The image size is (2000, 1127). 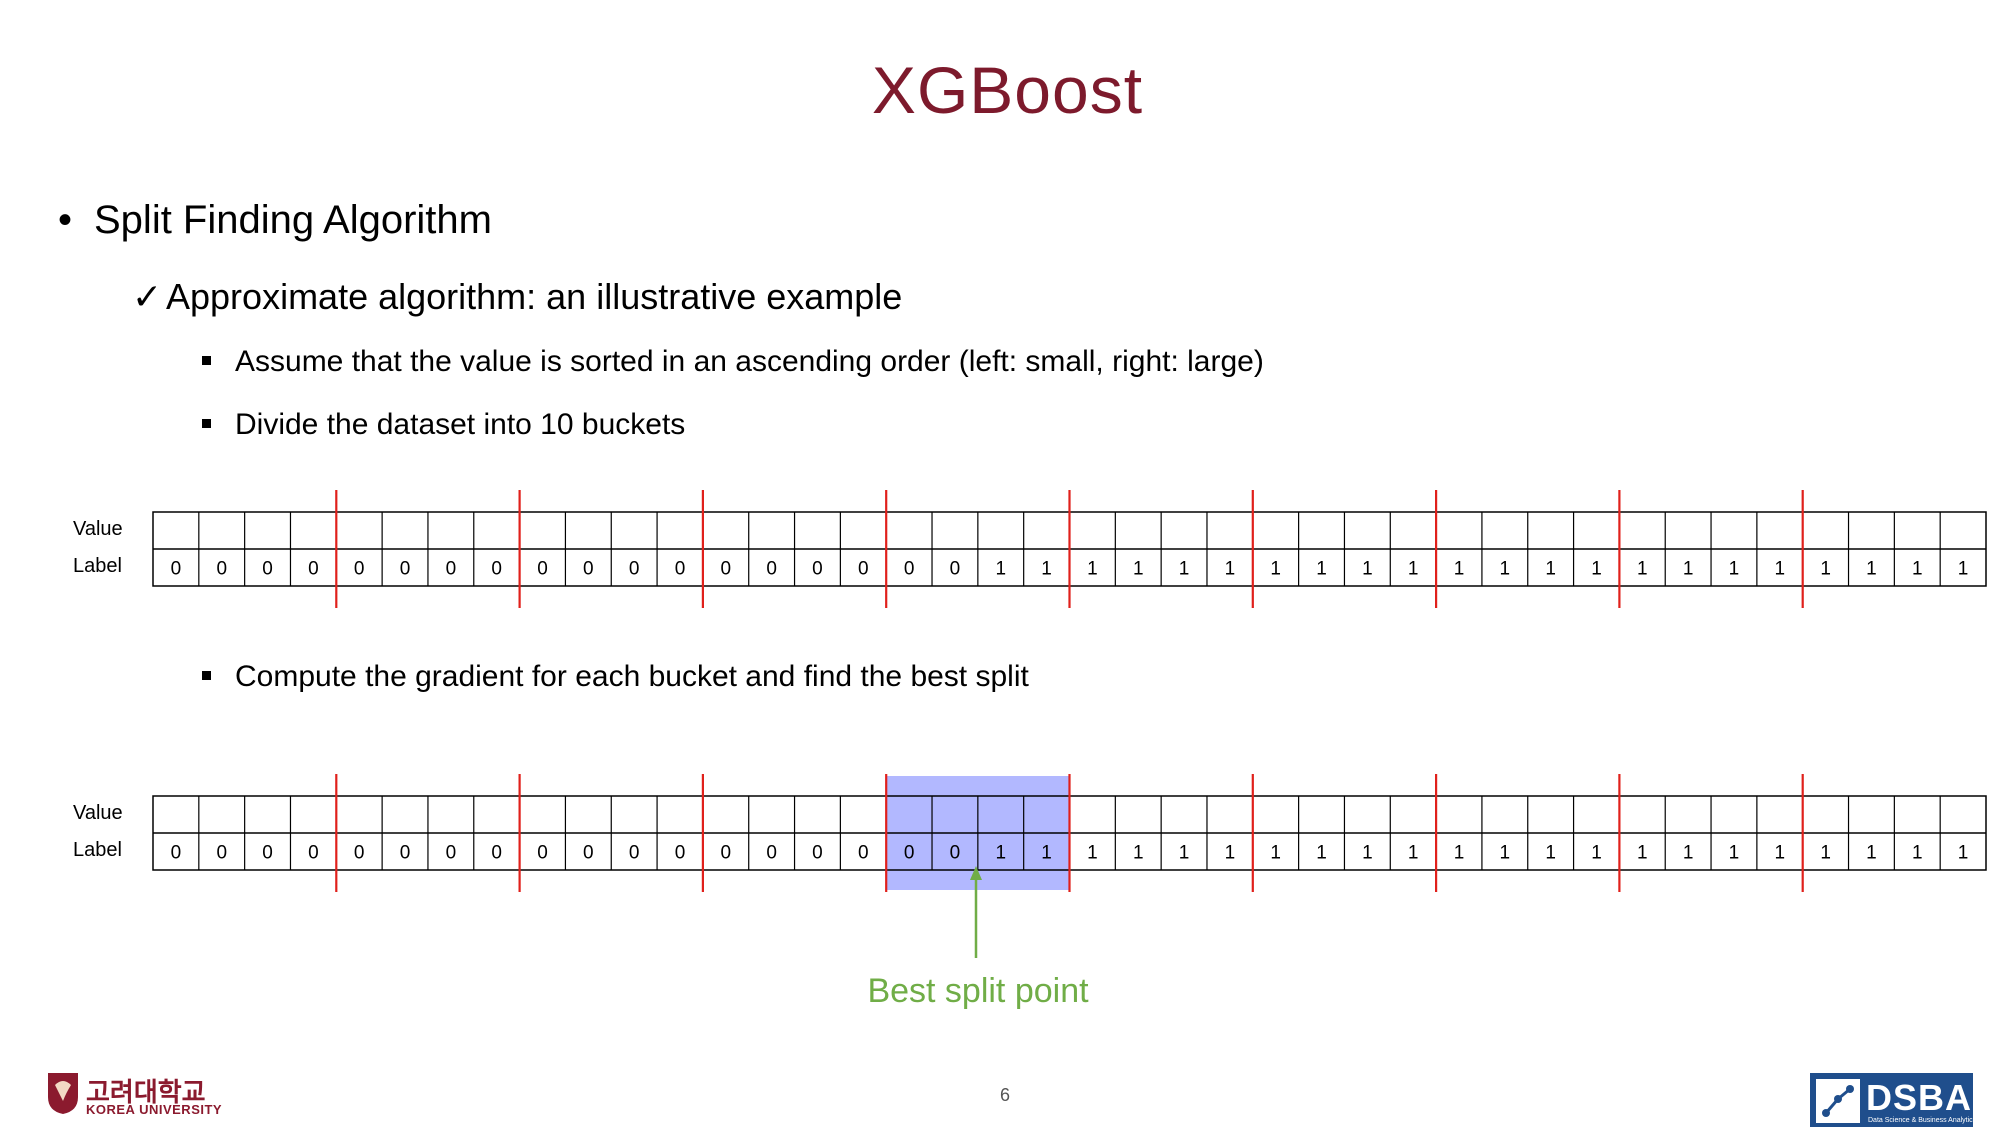 I want to click on university-crest-icon, so click(x=63, y=1093).